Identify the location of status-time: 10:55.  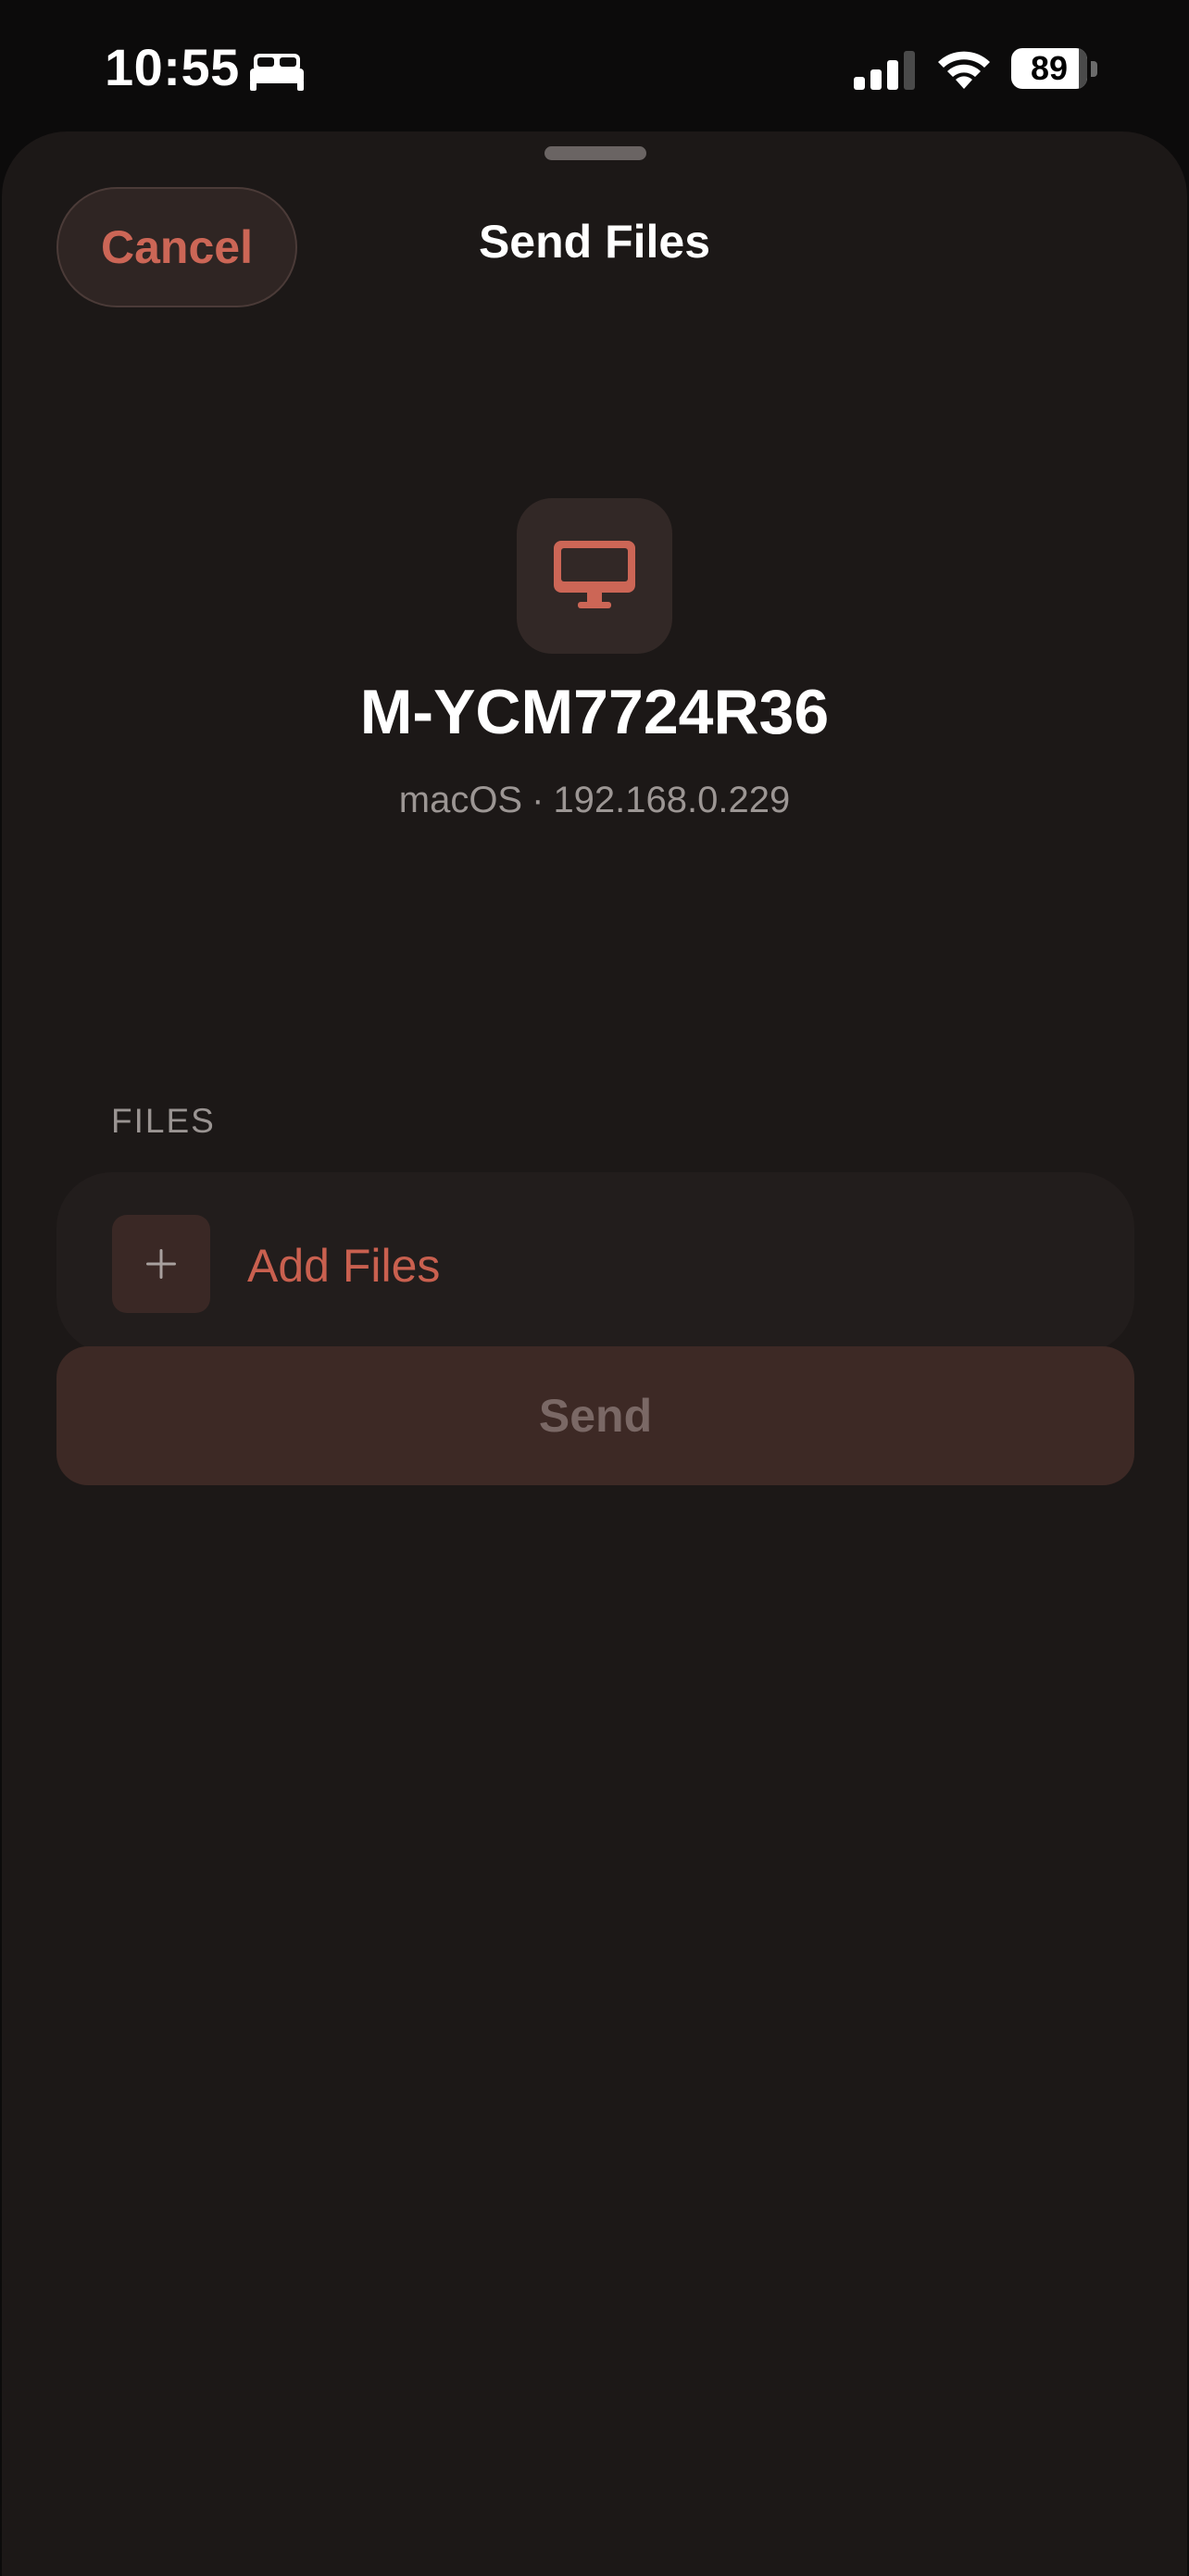
(172, 67).